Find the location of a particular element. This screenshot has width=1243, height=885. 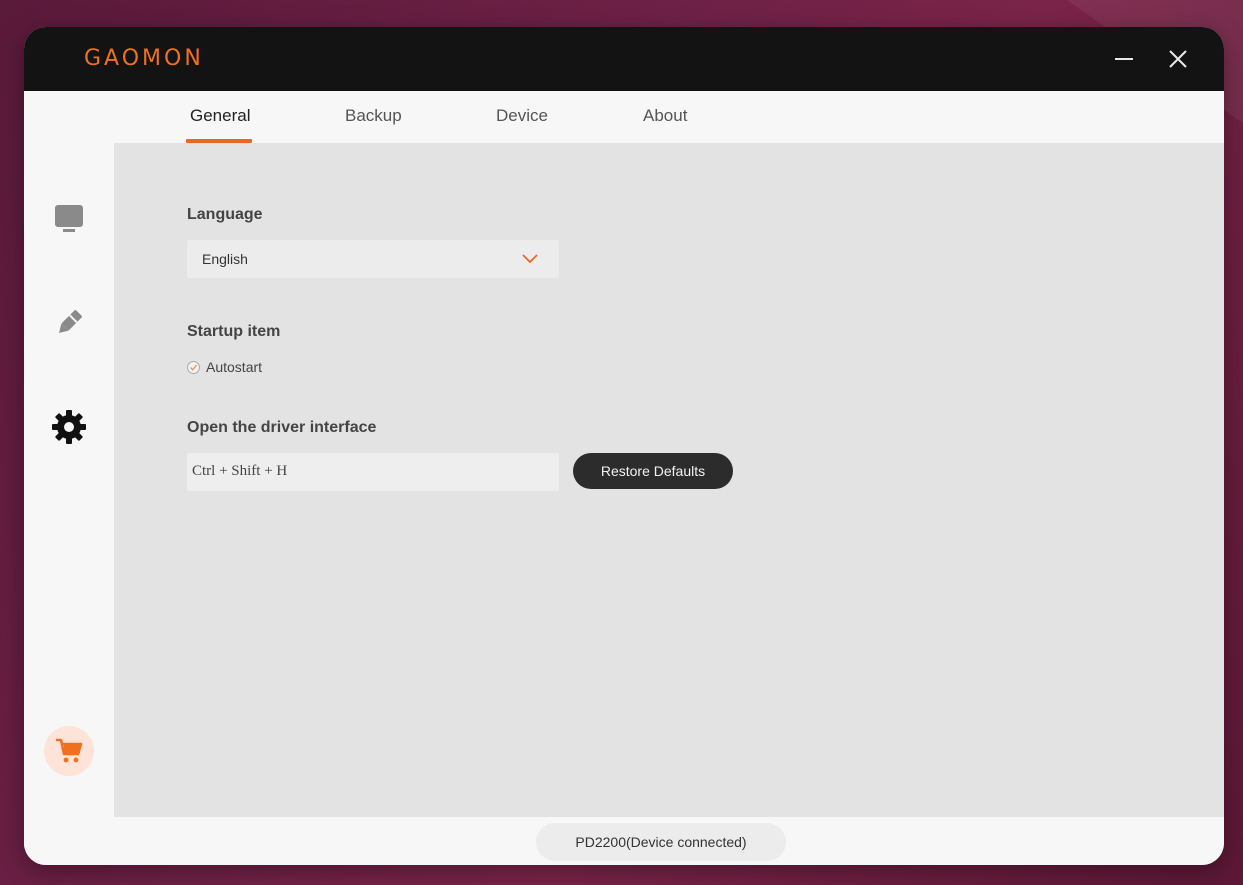

cart-icon is located at coordinates (69, 750).